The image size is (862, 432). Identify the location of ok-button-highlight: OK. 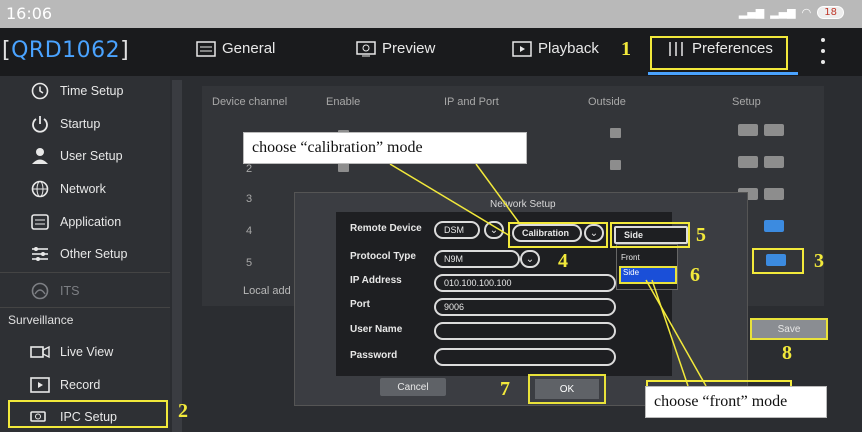
(567, 389).